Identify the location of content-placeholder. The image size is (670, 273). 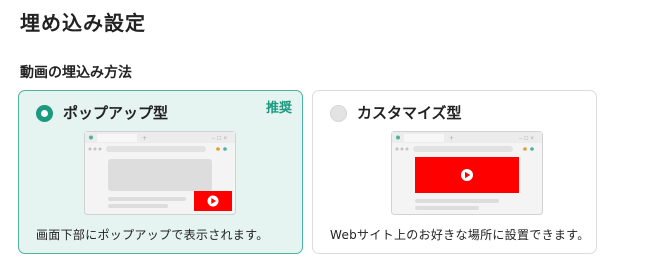
(160, 175).